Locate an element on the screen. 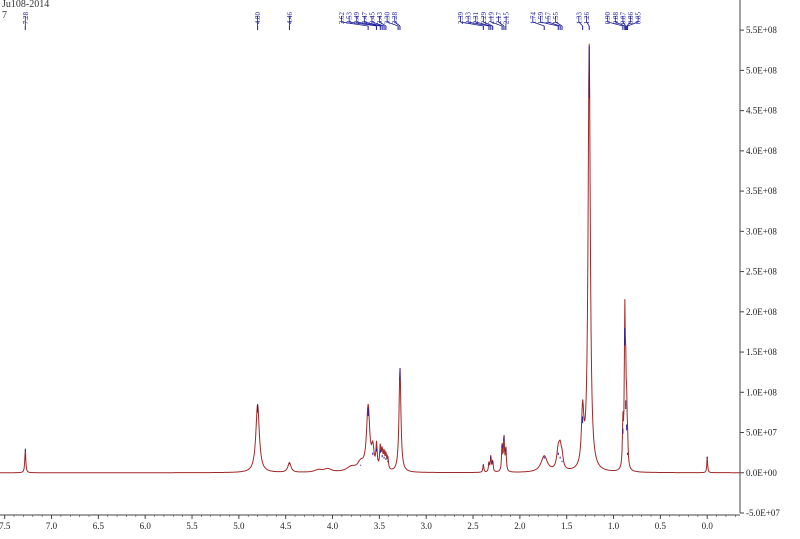 The width and height of the screenshot is (800, 539). y-tick-label: 5.0E+07 is located at coordinates (761, 433).